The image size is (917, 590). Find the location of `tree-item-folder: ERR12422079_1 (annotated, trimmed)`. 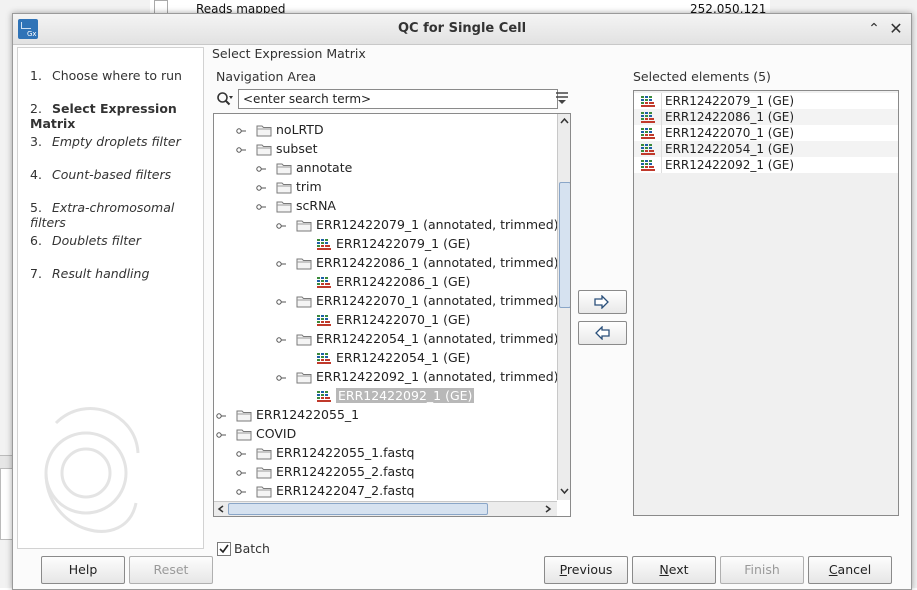

tree-item-folder: ERR12422079_1 (annotated, trimmed) is located at coordinates (386, 225).